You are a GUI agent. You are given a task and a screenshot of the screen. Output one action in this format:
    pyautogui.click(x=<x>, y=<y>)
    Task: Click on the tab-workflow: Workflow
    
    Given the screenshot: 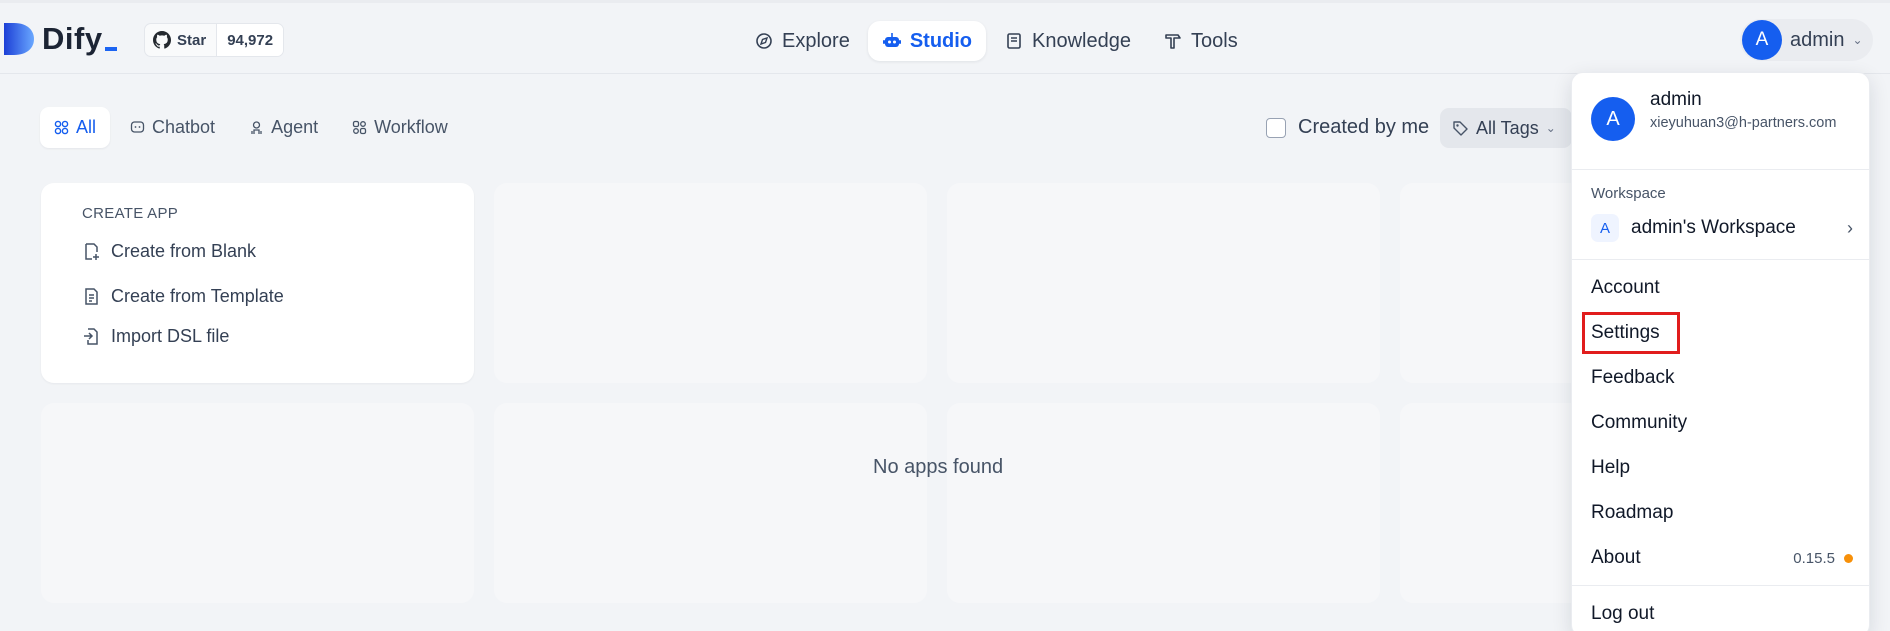 What is the action you would take?
    pyautogui.click(x=400, y=127)
    